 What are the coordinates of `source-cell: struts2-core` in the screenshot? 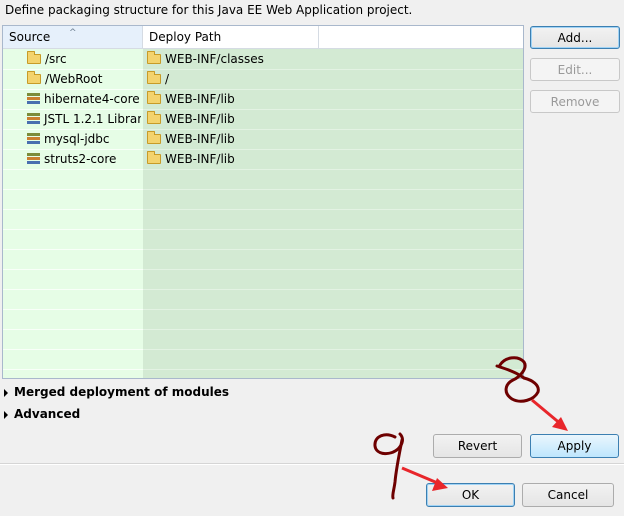 It's located at (84, 159).